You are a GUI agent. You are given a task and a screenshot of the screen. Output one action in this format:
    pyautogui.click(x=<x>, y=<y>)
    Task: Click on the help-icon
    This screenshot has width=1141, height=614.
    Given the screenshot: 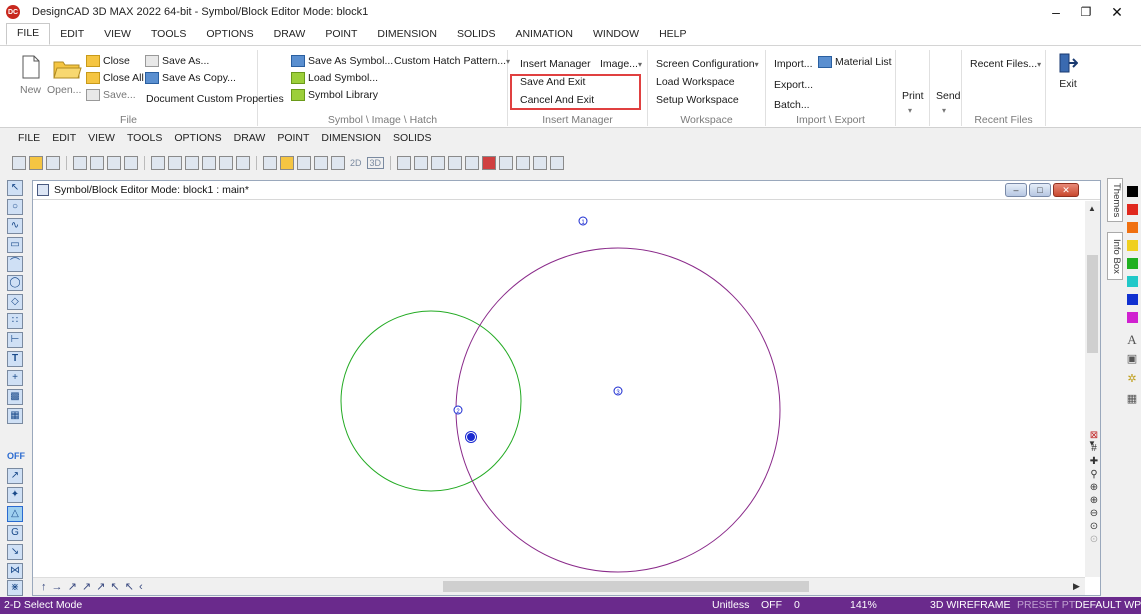 What is the action you would take?
    pyautogui.click(x=557, y=163)
    